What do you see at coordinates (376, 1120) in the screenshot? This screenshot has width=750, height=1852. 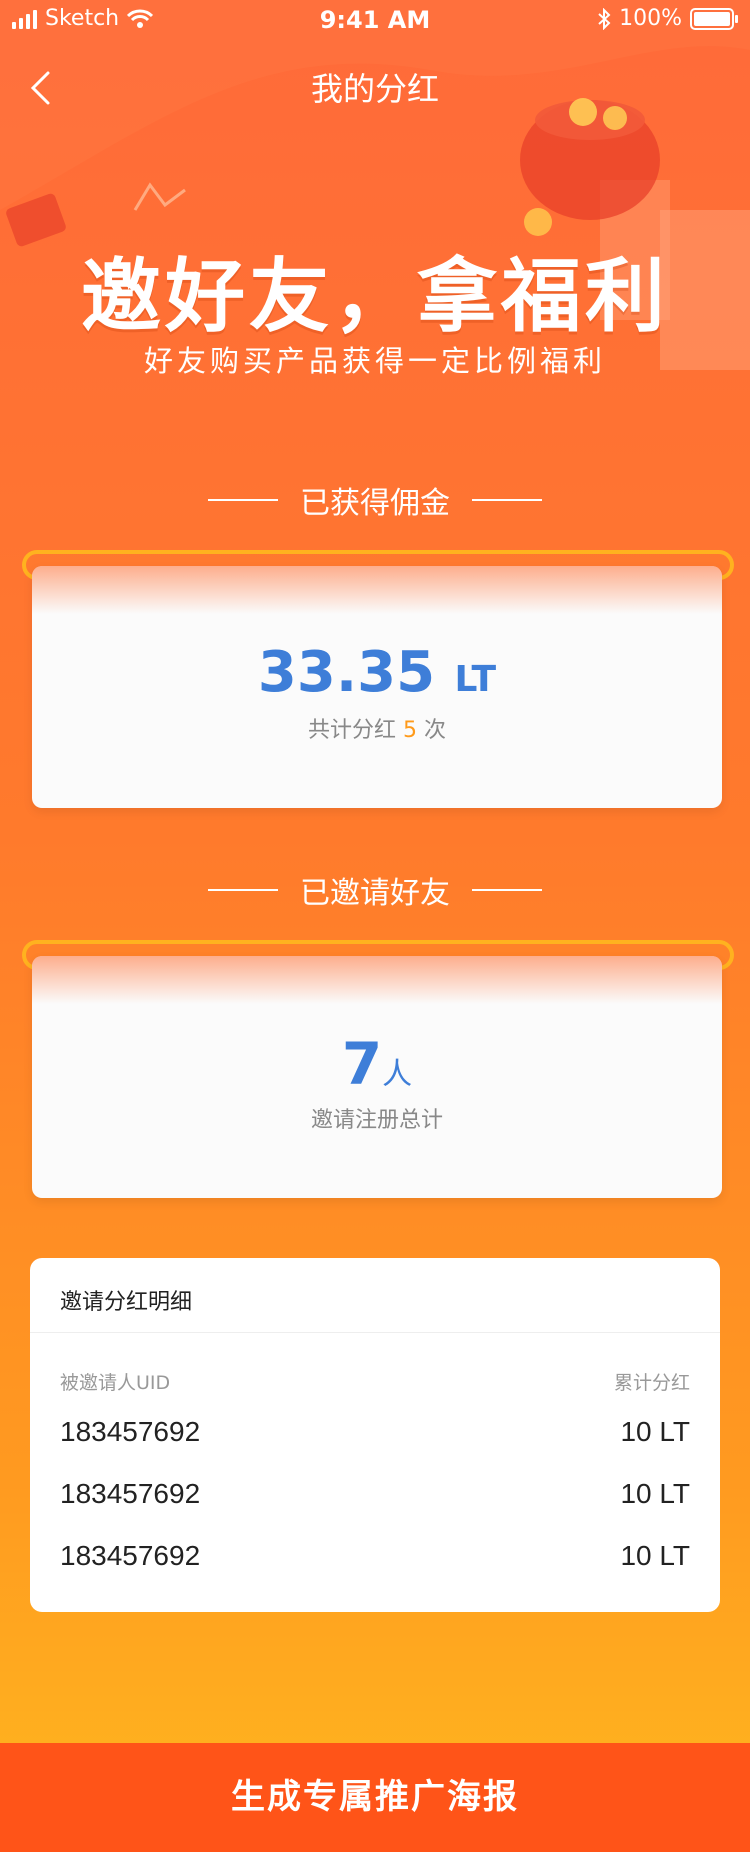 I see `invited-caption: 邀请注册总计` at bounding box center [376, 1120].